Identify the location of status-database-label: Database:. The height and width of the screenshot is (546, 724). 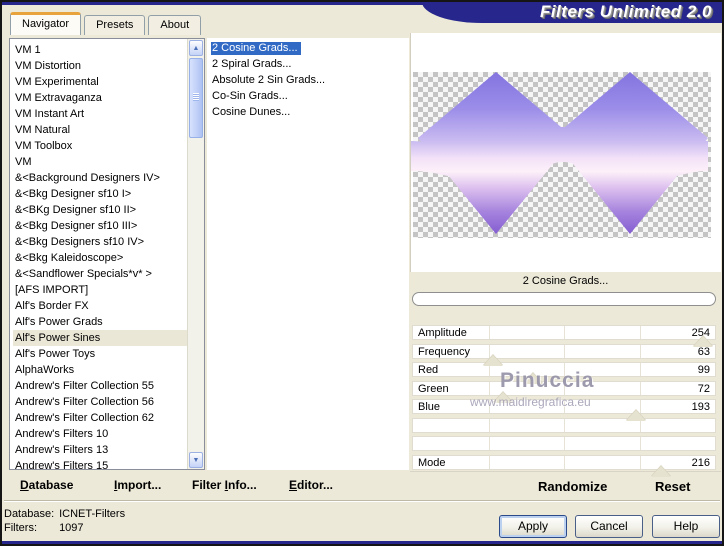
(29, 514).